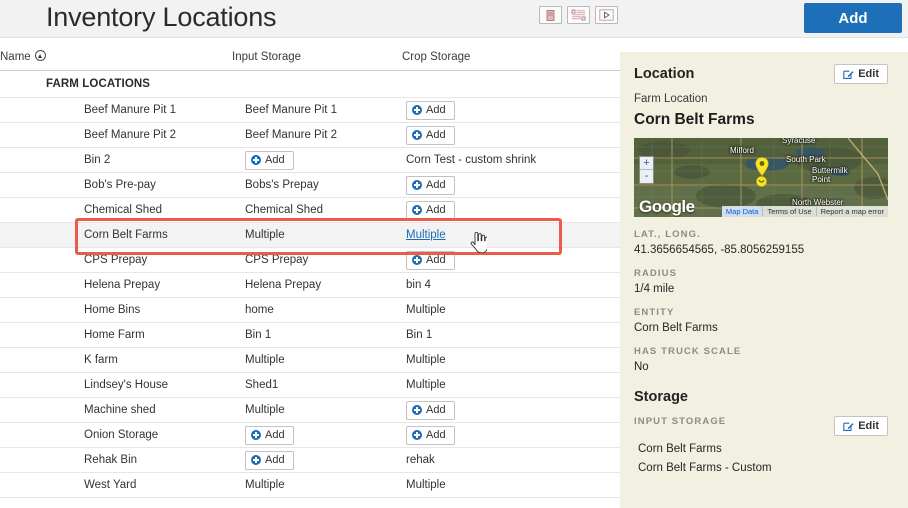  Describe the element at coordinates (116, 435) in the screenshot. I see `cell-location-name: Onion Storage` at that location.